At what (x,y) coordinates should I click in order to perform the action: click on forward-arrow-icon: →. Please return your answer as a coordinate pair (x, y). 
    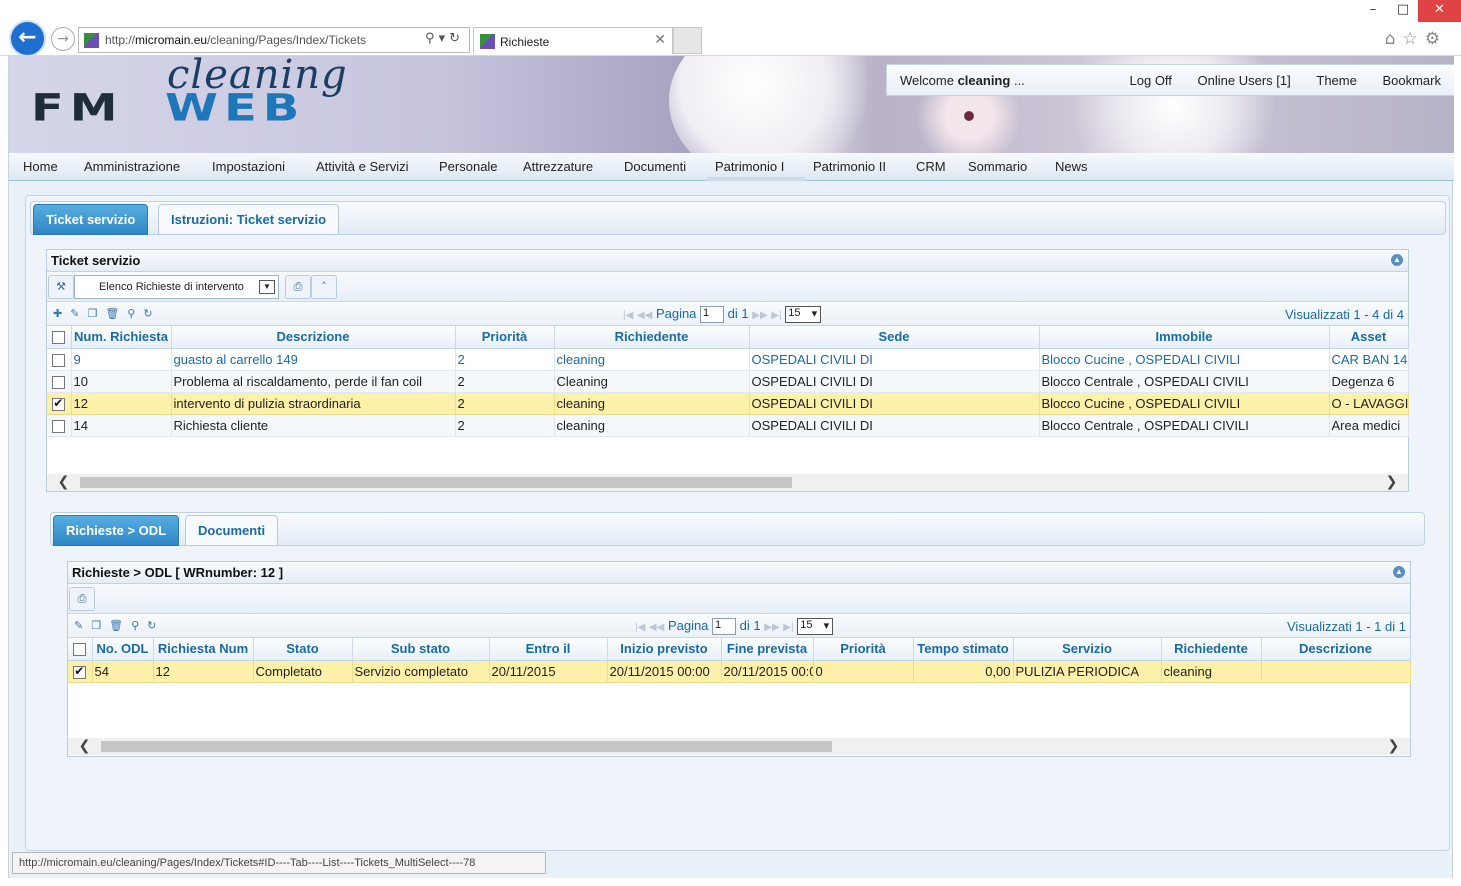
    Looking at the image, I should click on (63, 39).